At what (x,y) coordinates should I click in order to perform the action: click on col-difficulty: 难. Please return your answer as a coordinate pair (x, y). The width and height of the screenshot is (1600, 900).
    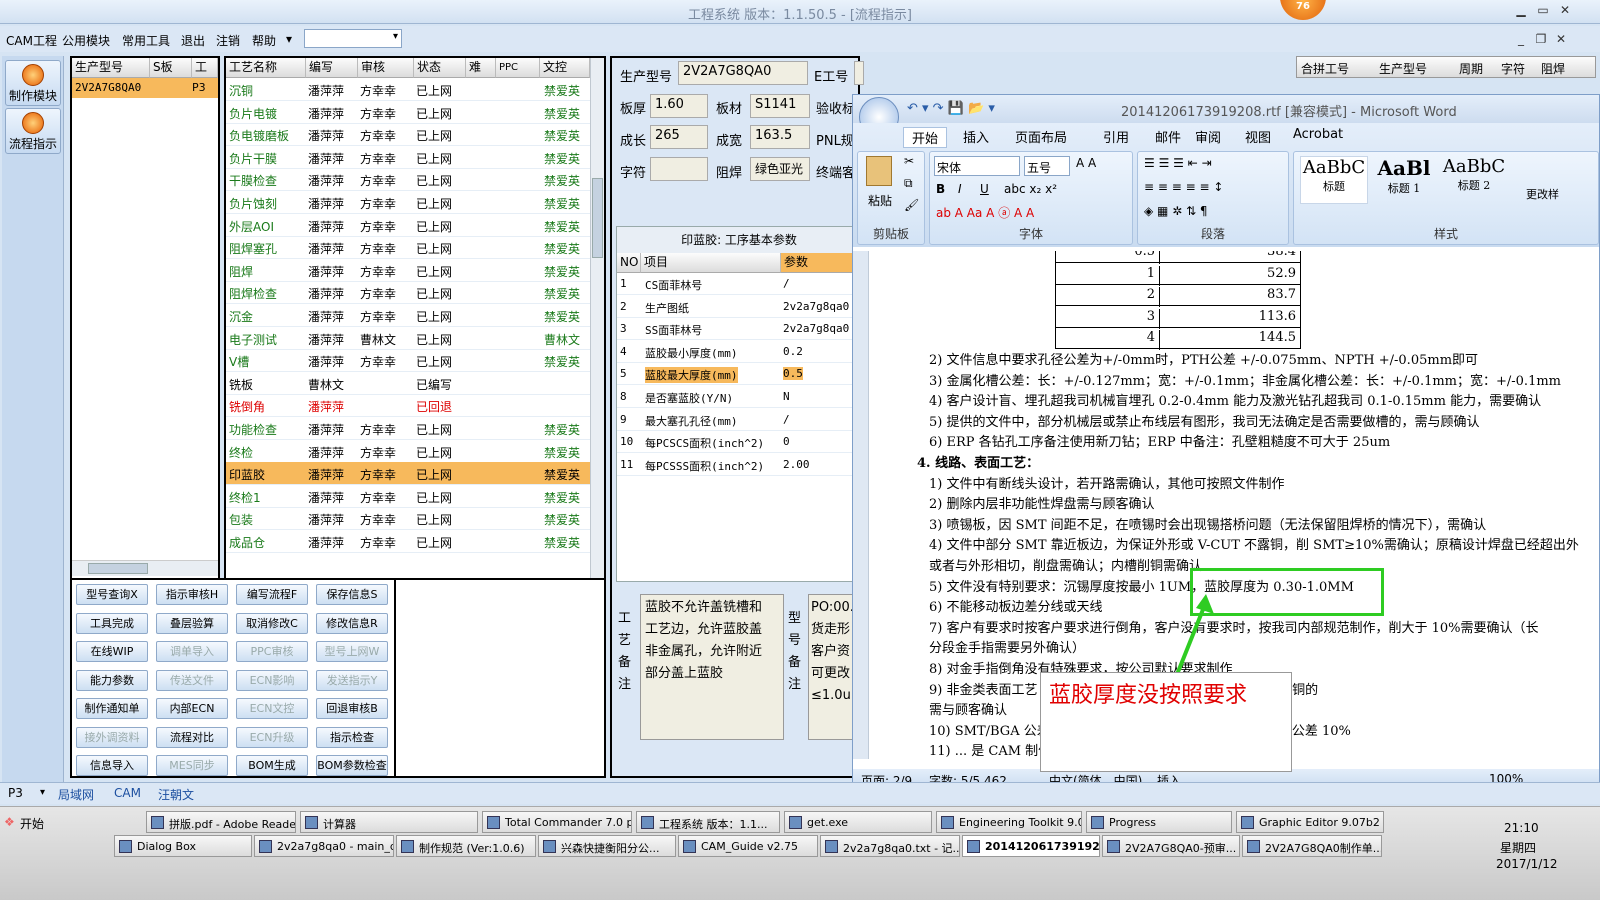
    Looking at the image, I should click on (481, 68).